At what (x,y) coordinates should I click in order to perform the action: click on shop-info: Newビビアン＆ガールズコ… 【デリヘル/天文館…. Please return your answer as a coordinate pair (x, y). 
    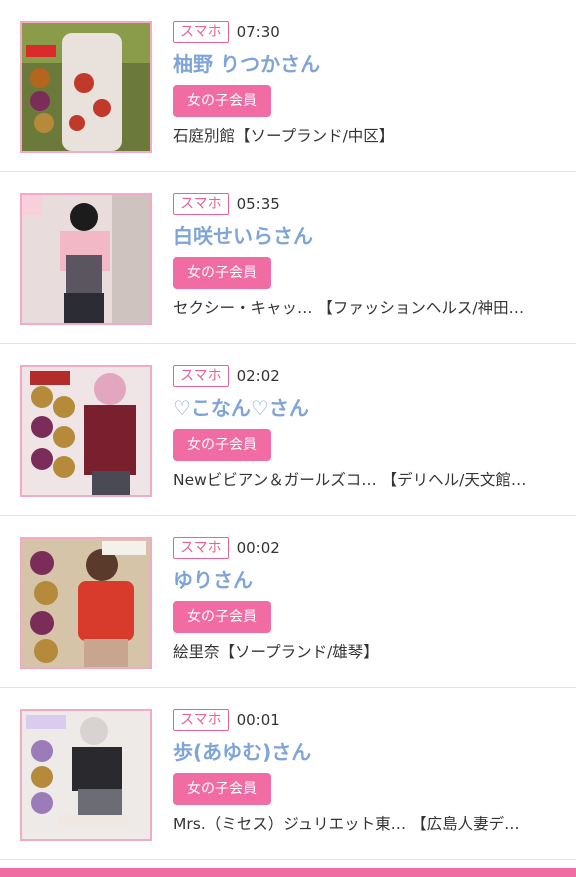
    Looking at the image, I should click on (368, 480).